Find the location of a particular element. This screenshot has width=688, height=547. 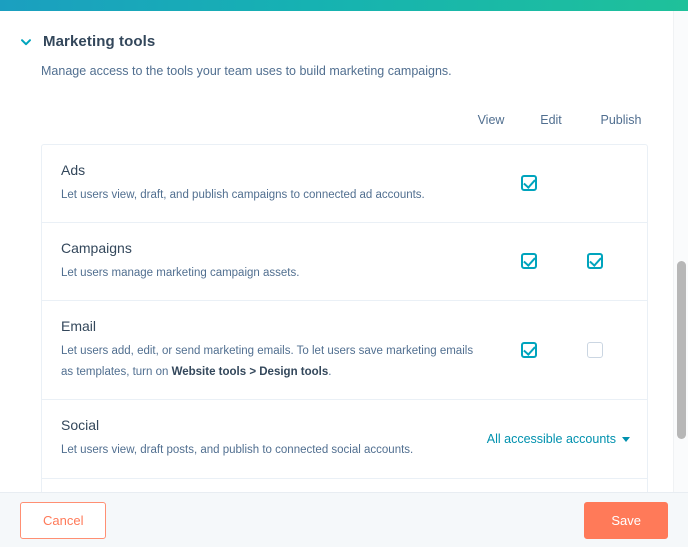

column-header-publish: Publish is located at coordinates (621, 119).